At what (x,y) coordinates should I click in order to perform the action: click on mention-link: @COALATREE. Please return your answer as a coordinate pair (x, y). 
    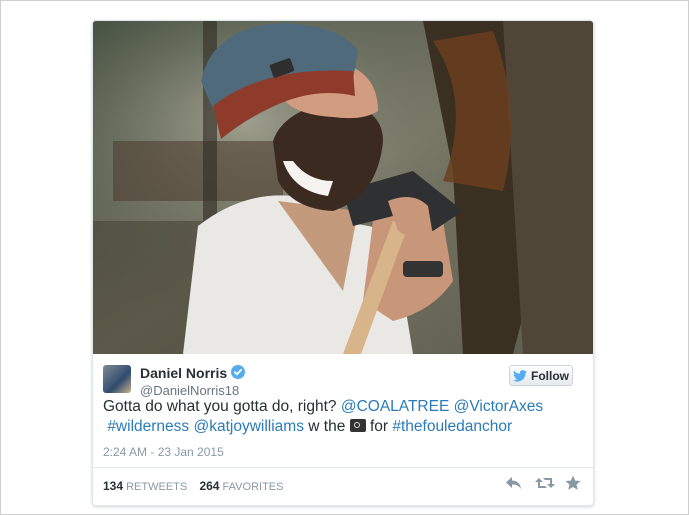
    Looking at the image, I should click on (395, 406).